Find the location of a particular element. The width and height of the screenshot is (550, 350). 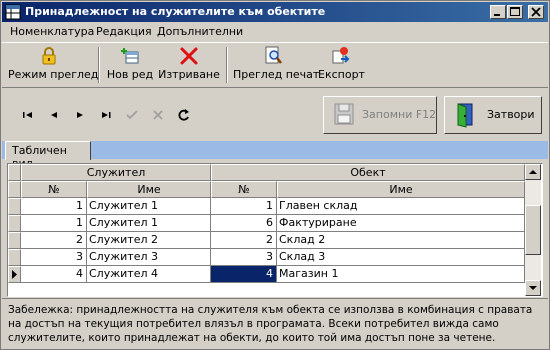

lock-icon is located at coordinates (49, 56).